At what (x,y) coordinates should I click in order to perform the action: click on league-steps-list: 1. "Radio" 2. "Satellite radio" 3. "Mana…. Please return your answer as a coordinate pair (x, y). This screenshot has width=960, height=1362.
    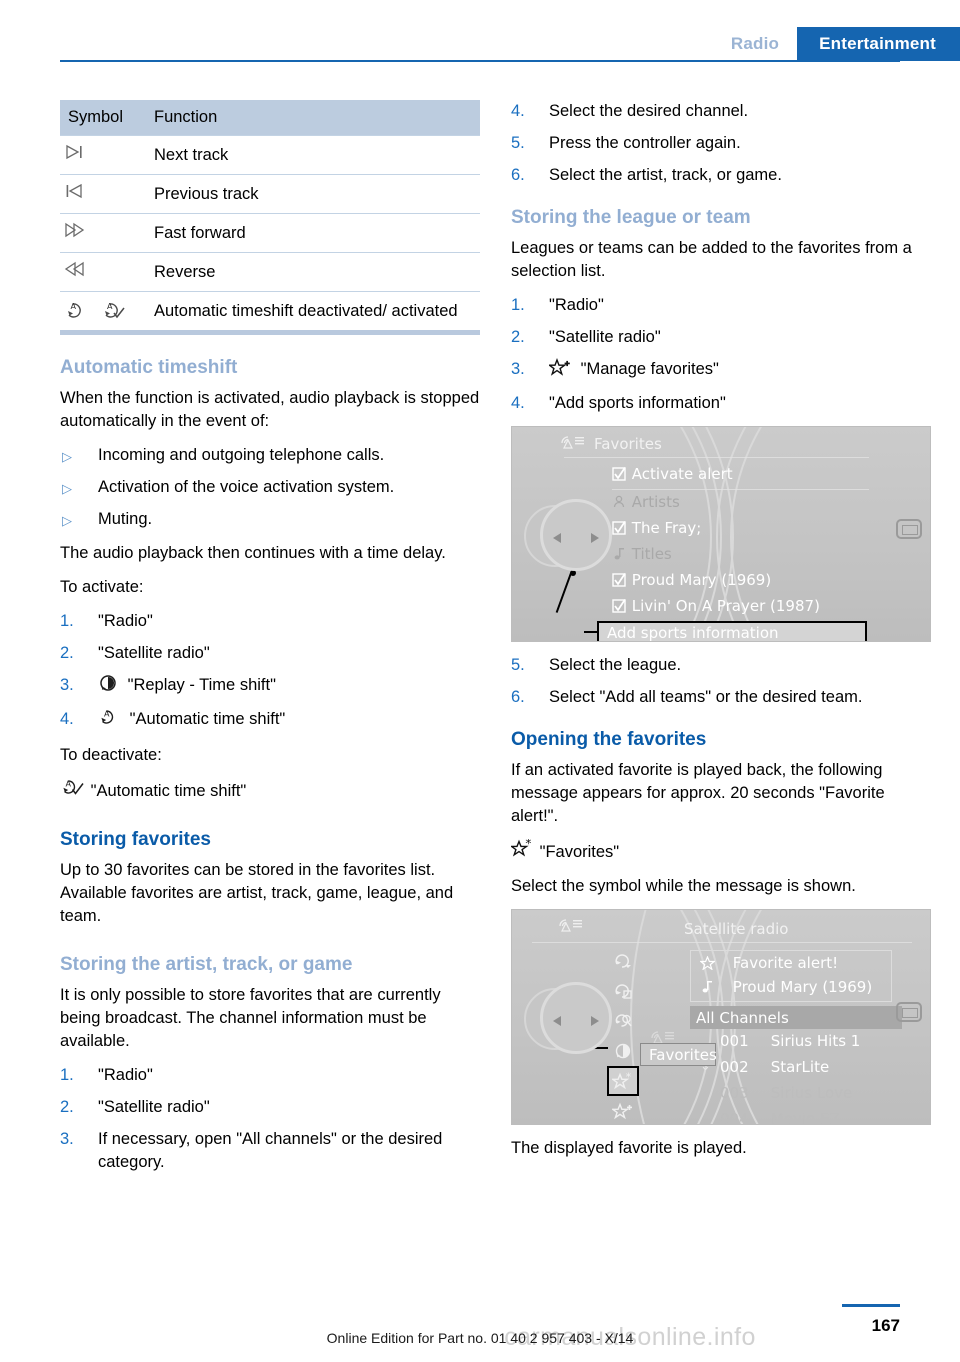
    Looking at the image, I should click on (721, 354).